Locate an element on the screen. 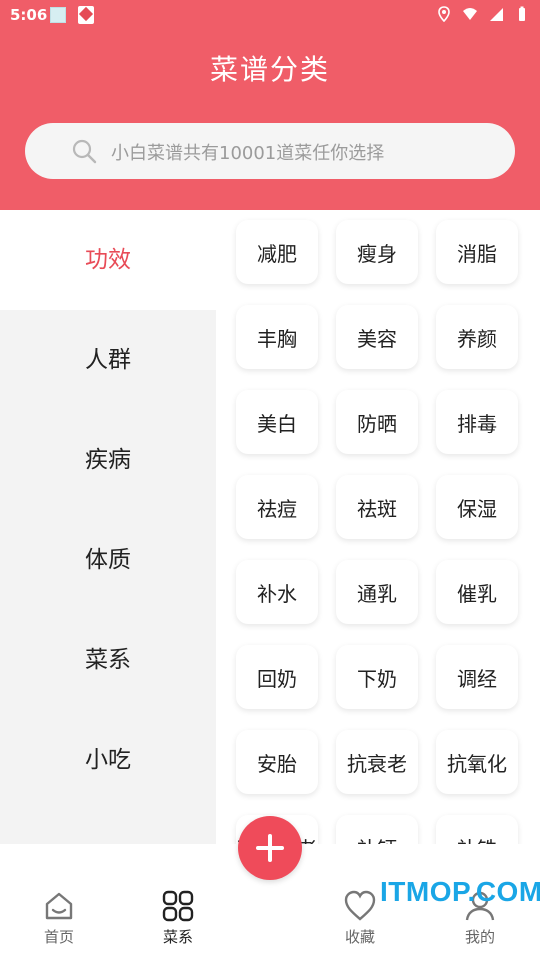 The height and width of the screenshot is (960, 540). location-icon is located at coordinates (444, 14).